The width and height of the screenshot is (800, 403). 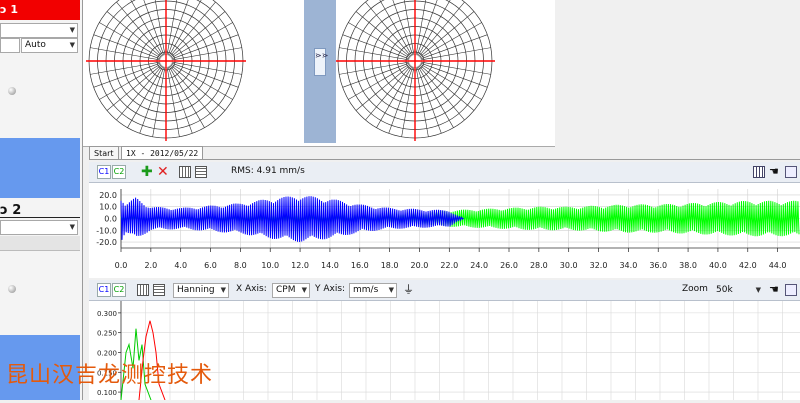 What do you see at coordinates (778, 265) in the screenshot?
I see `x-tick-label: 44.0` at bounding box center [778, 265].